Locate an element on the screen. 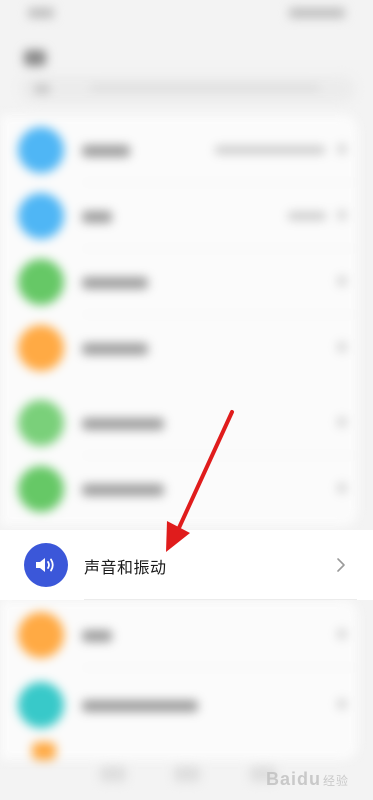 The height and width of the screenshot is (800, 373). watermark-sub: 经验 is located at coordinates (335, 781).